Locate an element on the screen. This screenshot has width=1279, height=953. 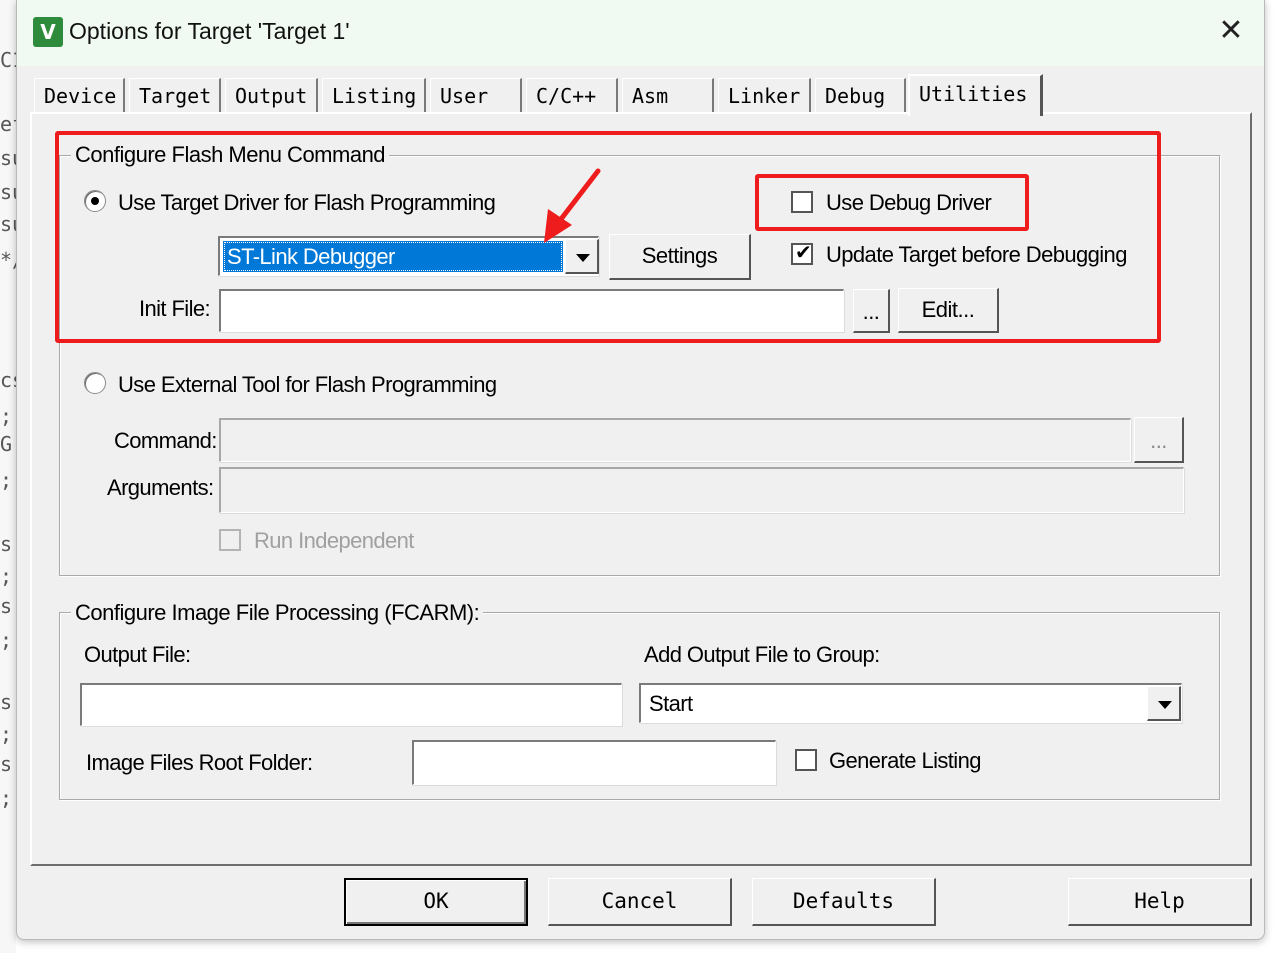
background-editor-strip: C1 ef su su su */ cs; G; s(; s(; s(; s(; is located at coordinates (8, 476).